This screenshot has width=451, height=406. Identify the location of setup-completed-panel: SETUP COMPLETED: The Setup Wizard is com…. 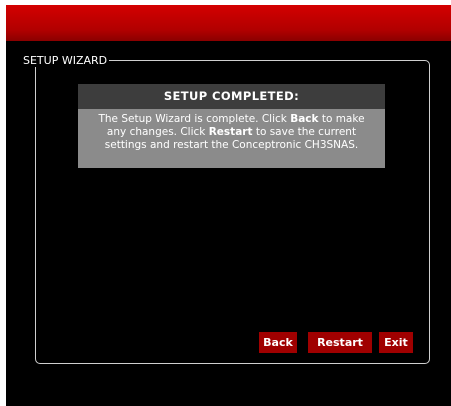
(231, 126).